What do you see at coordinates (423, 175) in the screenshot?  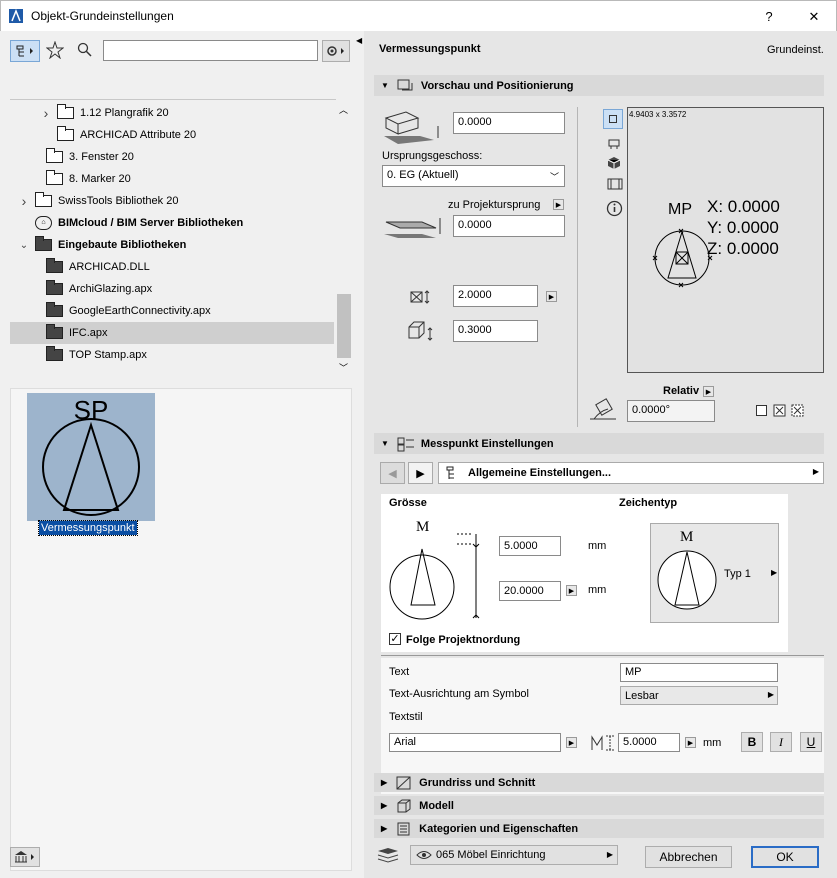 I see `origin-story-value: 0. EG (Aktuell)` at bounding box center [423, 175].